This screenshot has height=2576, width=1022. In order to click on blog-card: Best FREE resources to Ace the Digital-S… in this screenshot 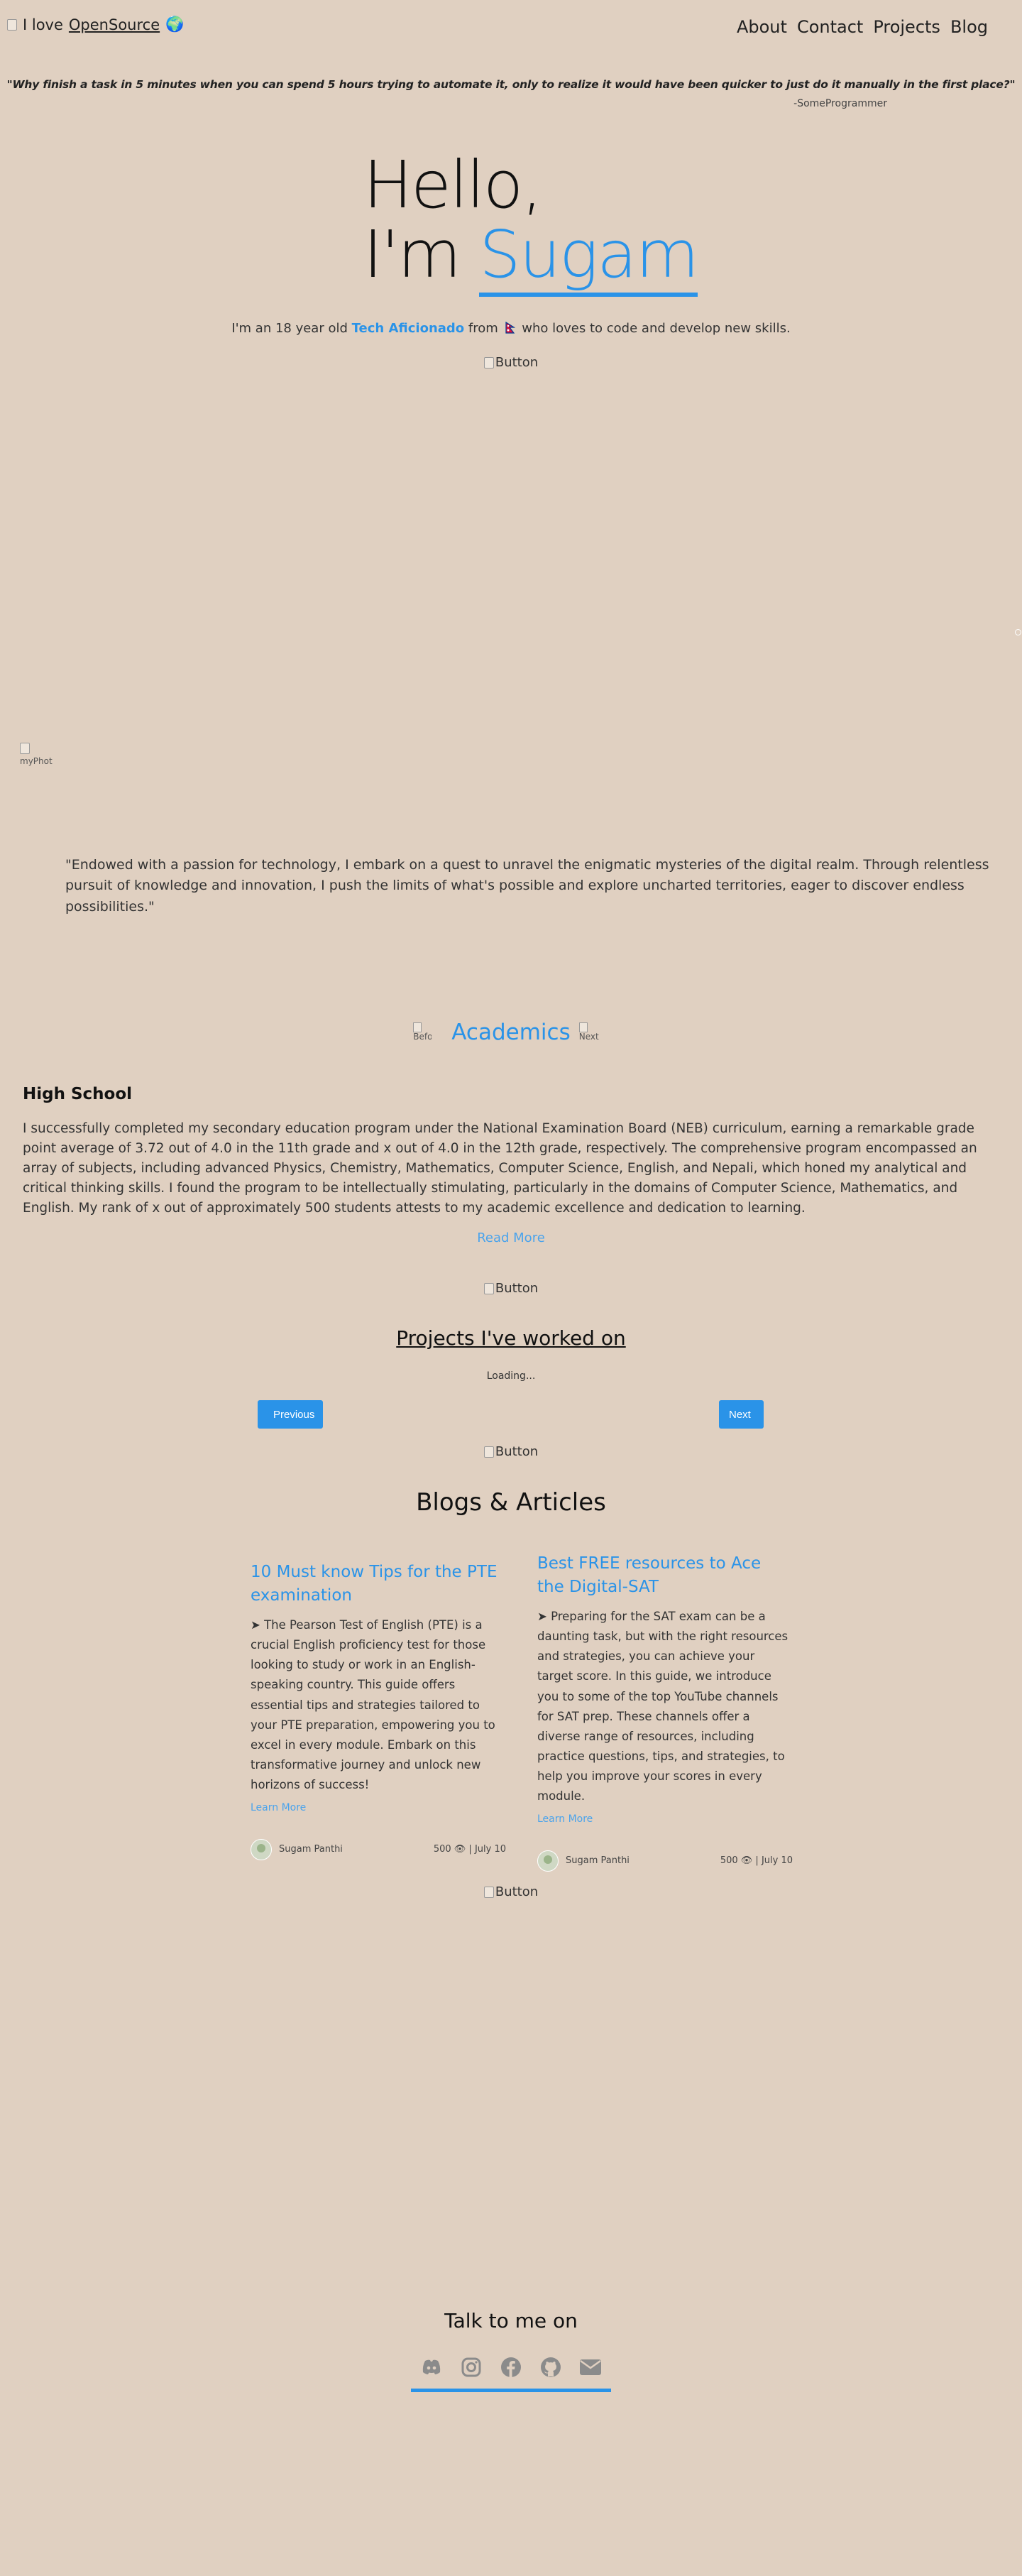, I will do `click(665, 1712)`.